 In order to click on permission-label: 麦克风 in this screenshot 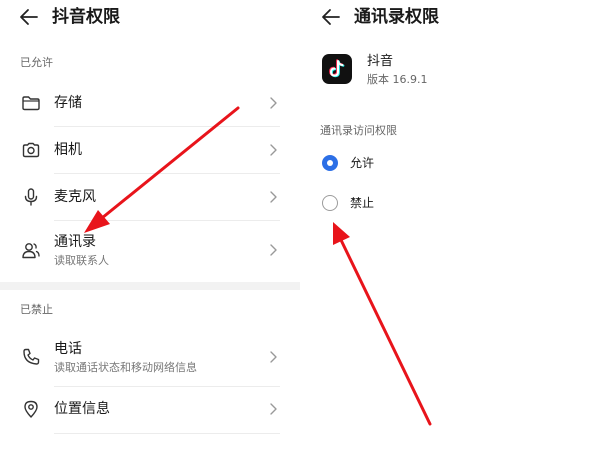, I will do `click(75, 197)`.